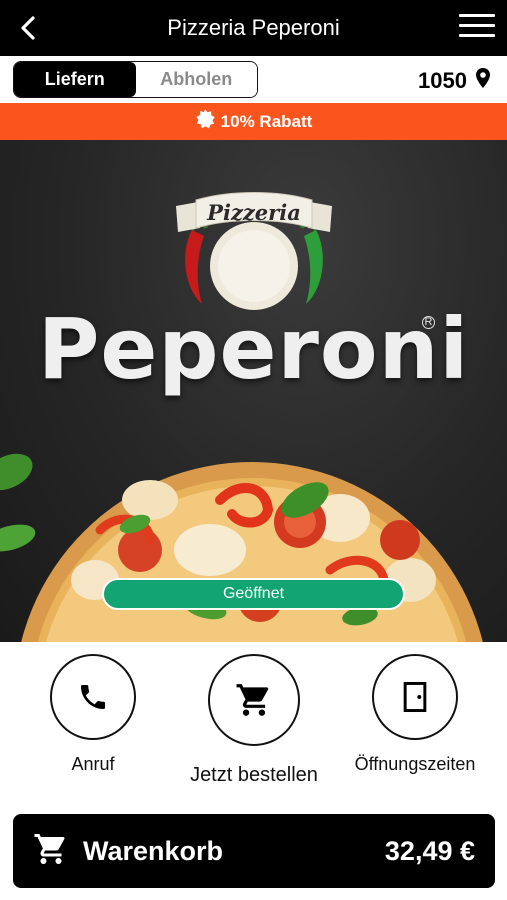 The height and width of the screenshot is (900, 507). I want to click on call-button: Anruf, so click(93, 714).